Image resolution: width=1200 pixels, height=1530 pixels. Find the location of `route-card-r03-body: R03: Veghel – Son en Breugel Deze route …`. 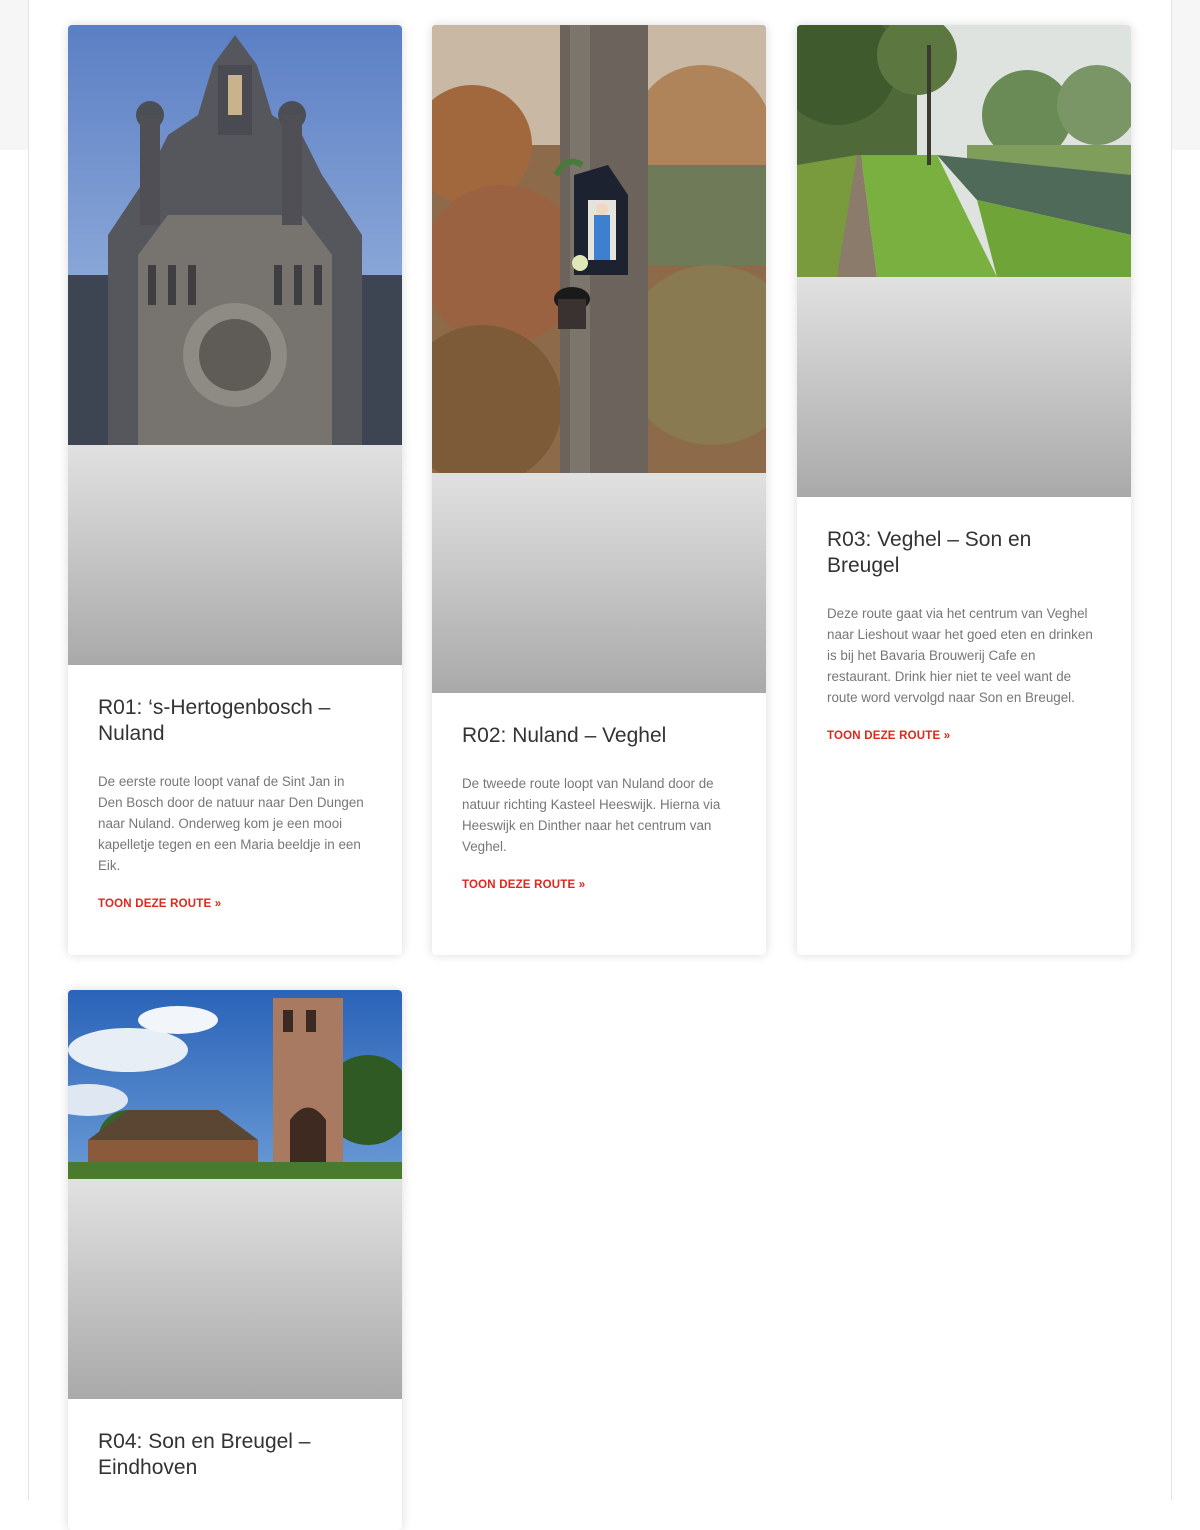

route-card-r03-body: R03: Veghel – Son en Breugel Deze route … is located at coordinates (964, 620).